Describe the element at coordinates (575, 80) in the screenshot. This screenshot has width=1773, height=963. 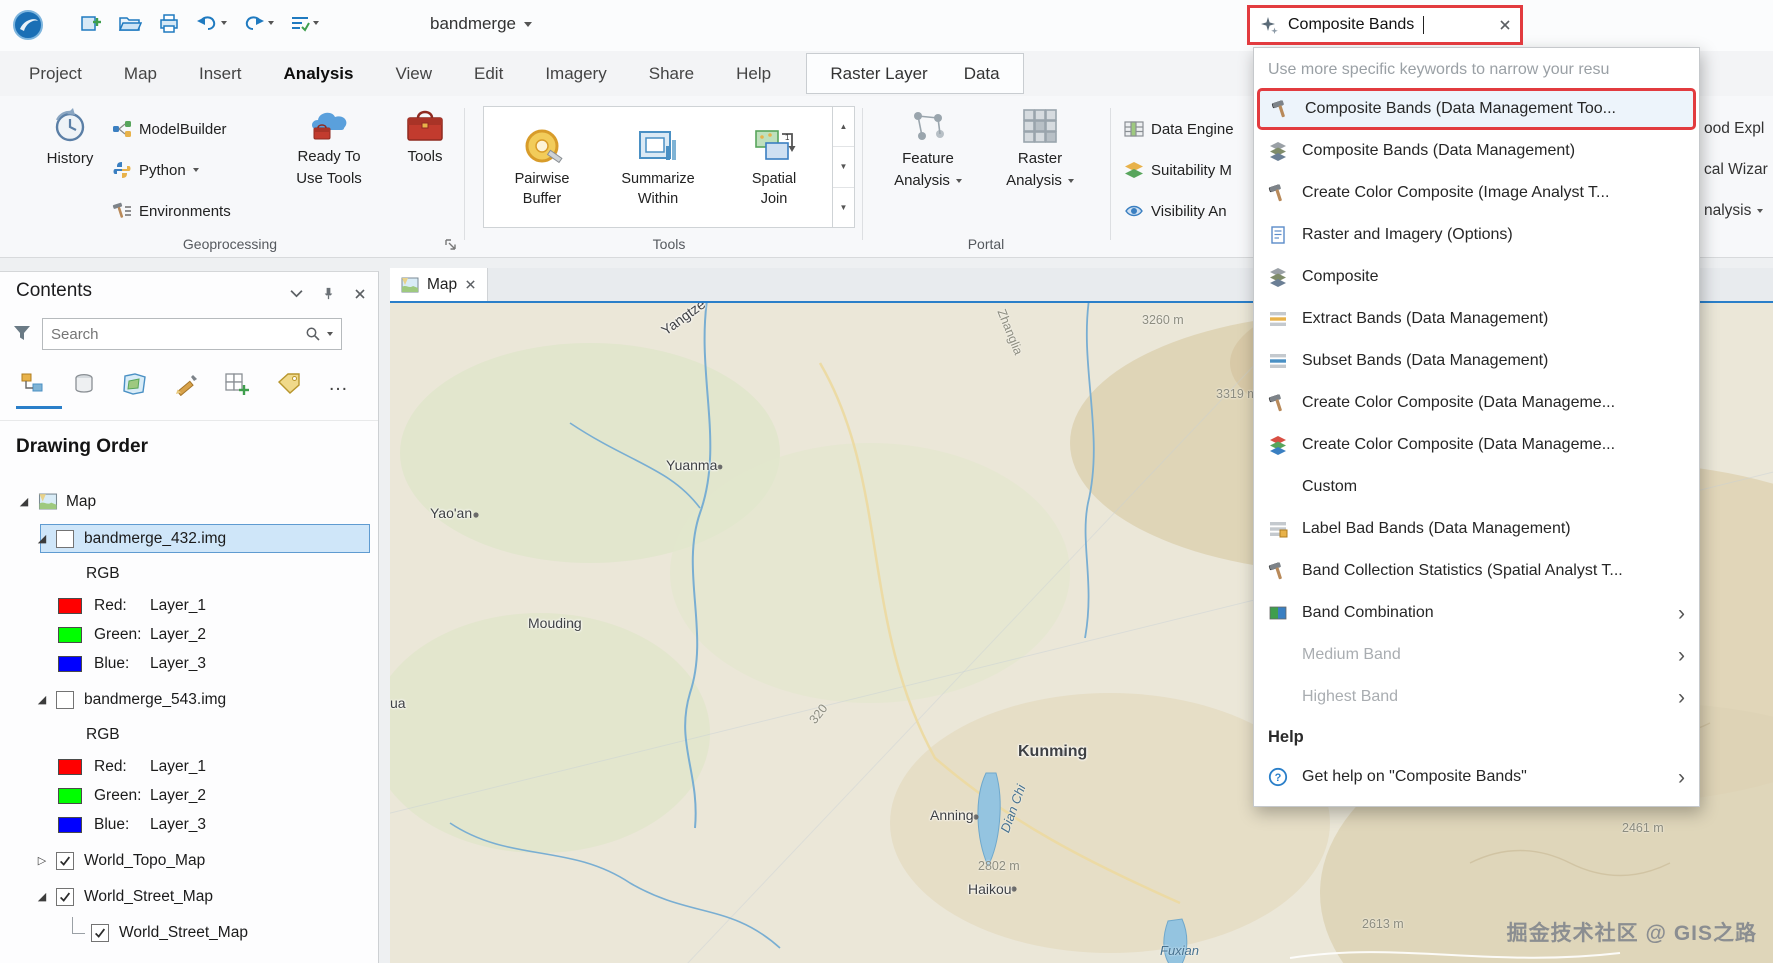
I see `tab-imagery: Imagery` at that location.